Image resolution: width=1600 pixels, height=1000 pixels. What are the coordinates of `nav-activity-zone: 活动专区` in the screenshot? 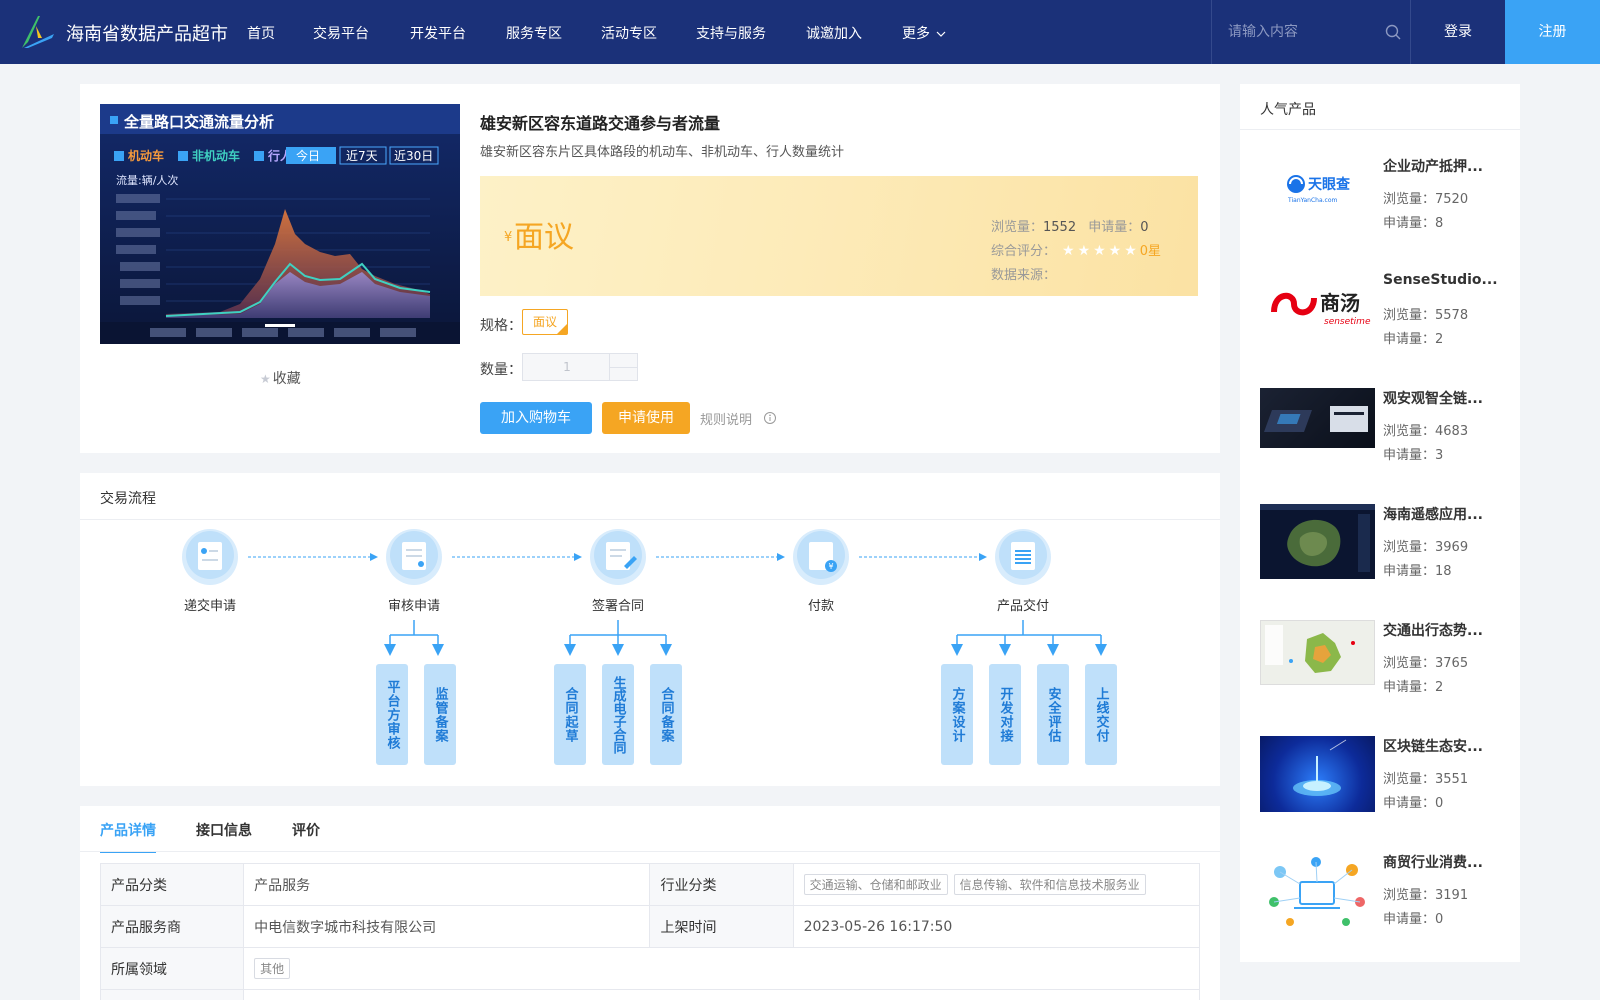 It's located at (629, 33).